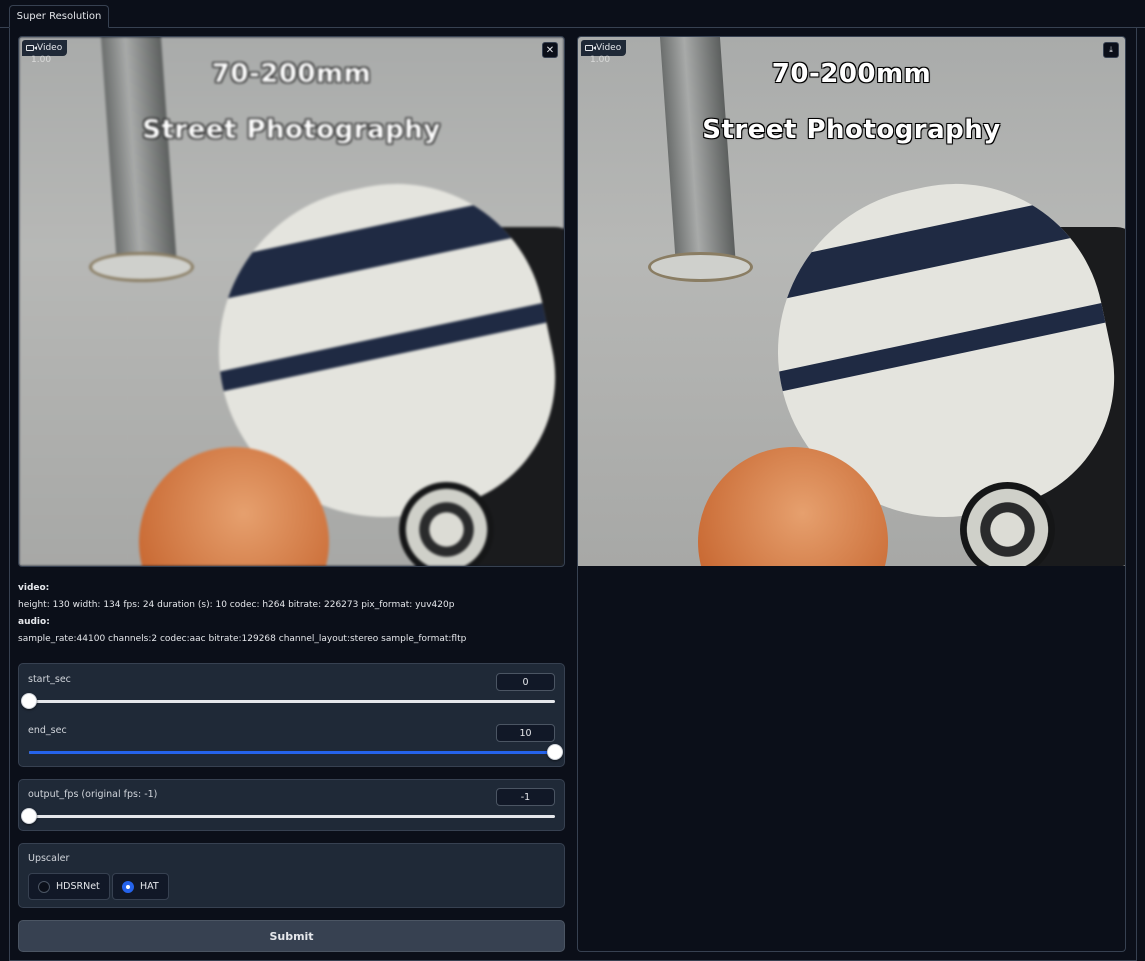  I want to click on output-fps-block: output_fps (original fps: -1) -1, so click(291, 805).